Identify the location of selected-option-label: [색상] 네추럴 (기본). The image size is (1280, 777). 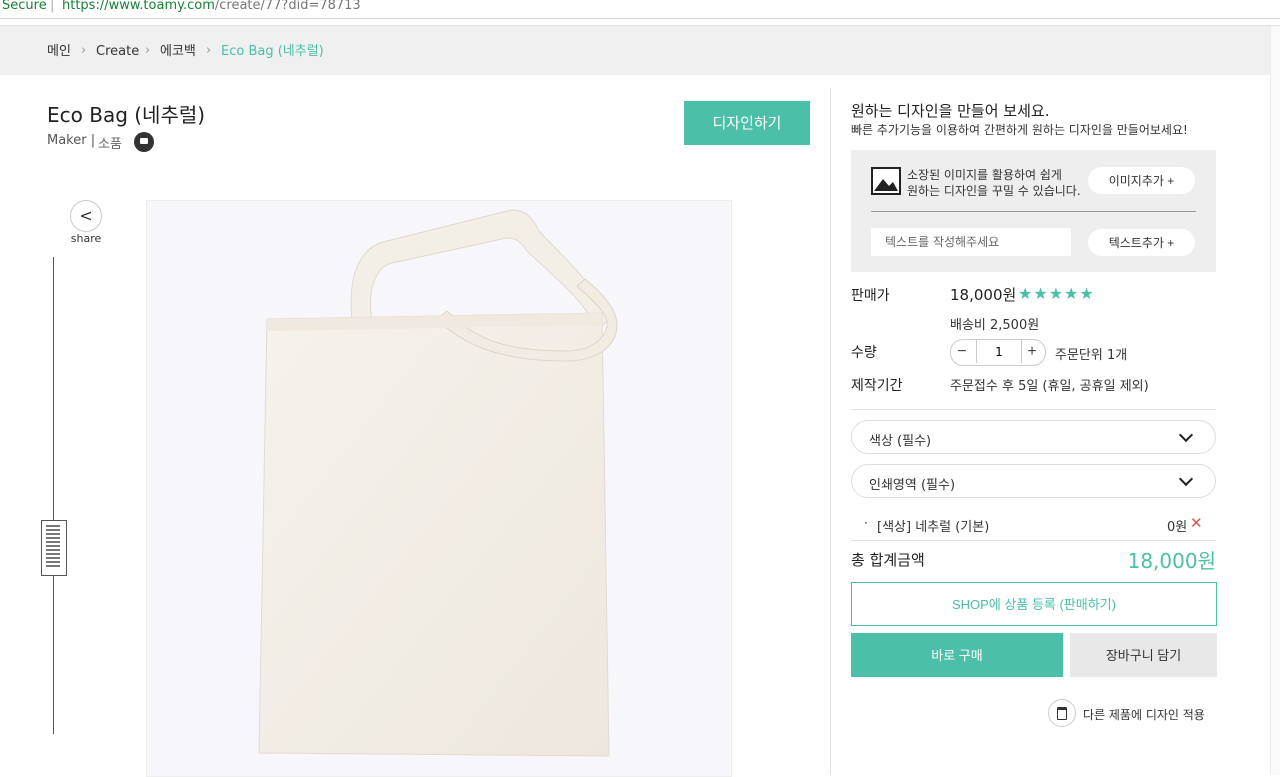
(933, 527).